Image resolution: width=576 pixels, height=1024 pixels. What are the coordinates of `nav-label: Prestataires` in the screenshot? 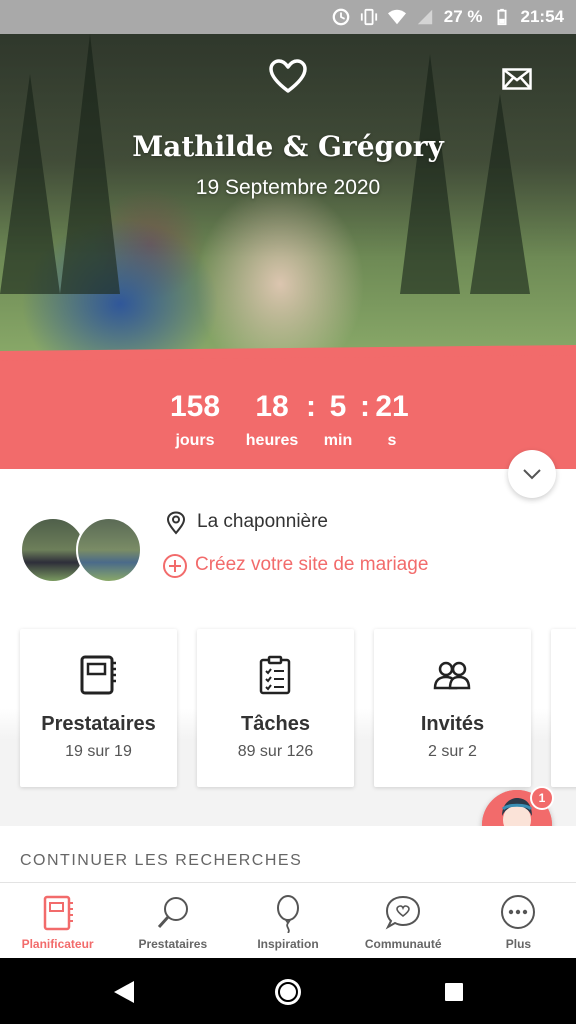 It's located at (173, 944).